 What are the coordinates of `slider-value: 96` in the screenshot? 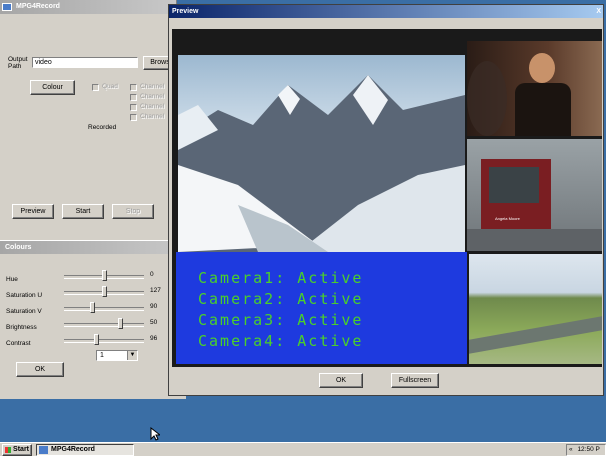 It's located at (154, 338).